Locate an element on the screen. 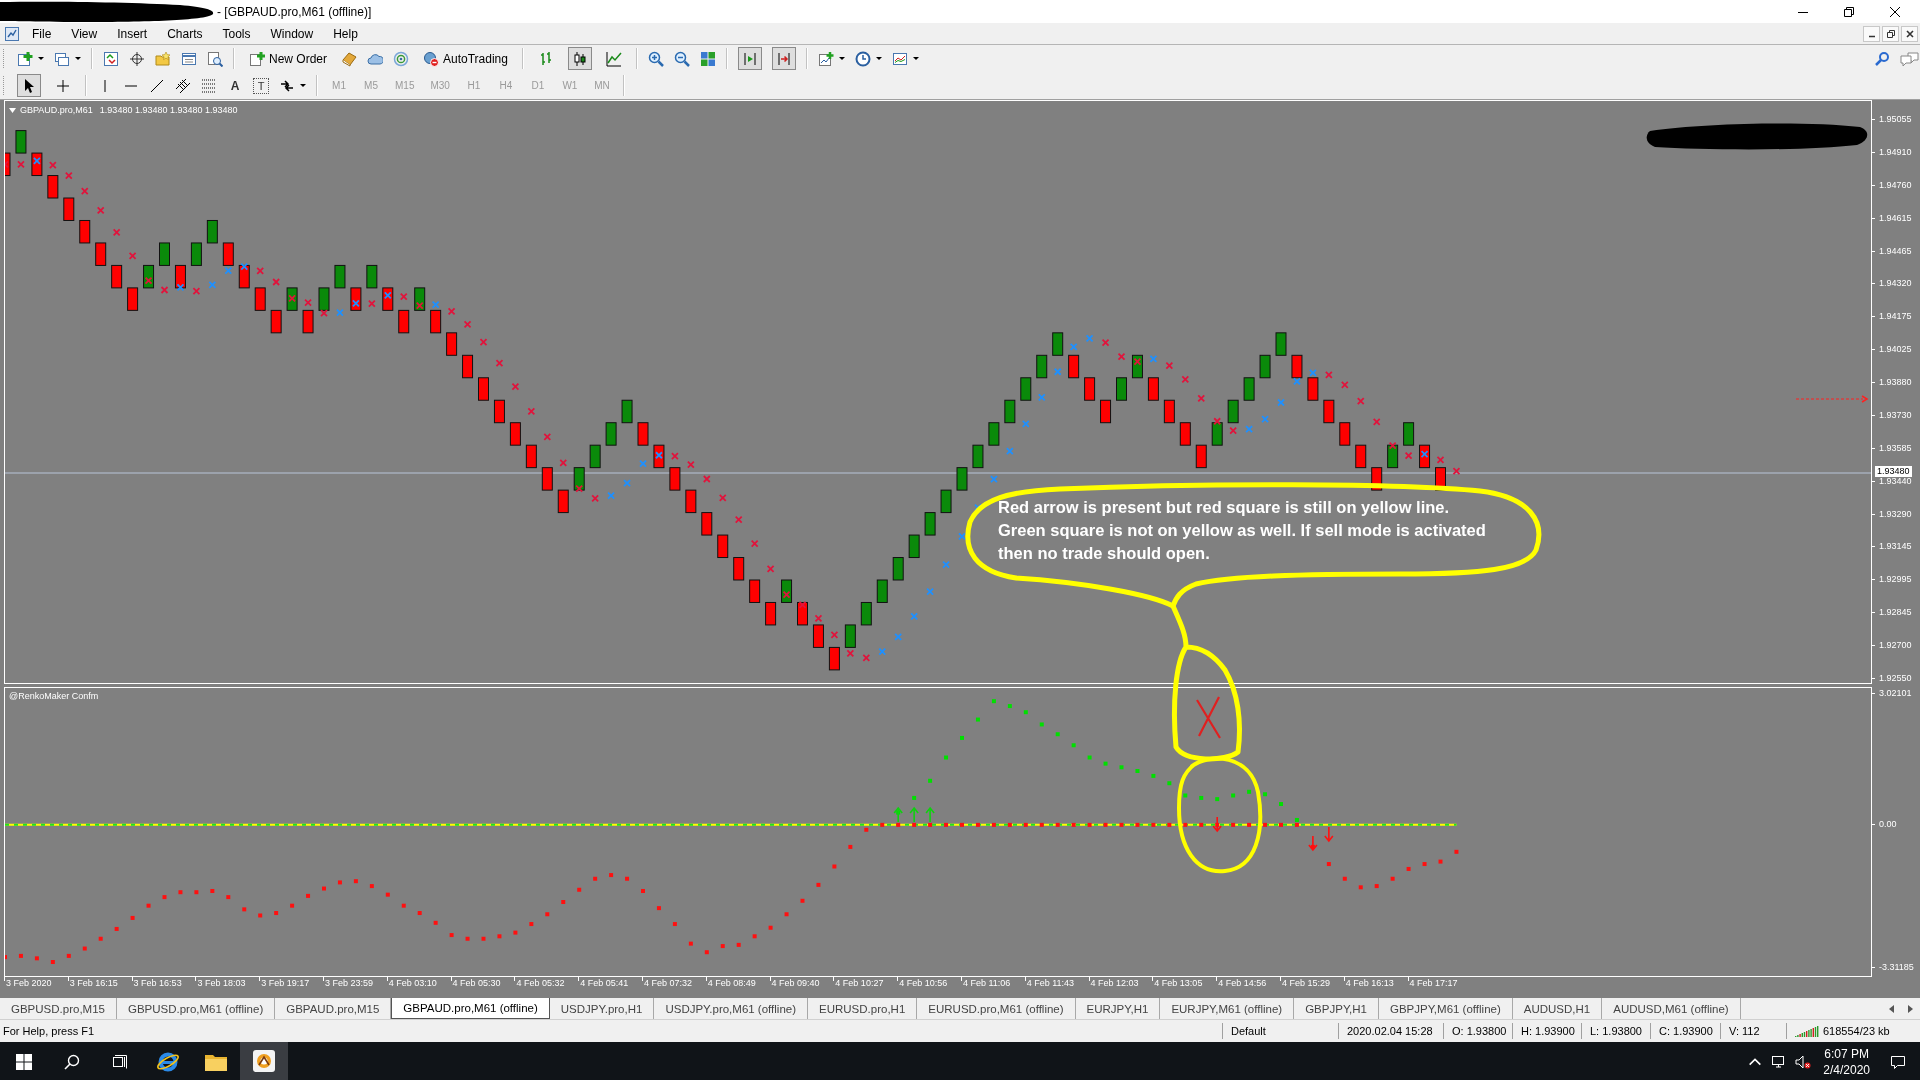 The width and height of the screenshot is (1920, 1080). chart-plus-icon is located at coordinates (825, 58).